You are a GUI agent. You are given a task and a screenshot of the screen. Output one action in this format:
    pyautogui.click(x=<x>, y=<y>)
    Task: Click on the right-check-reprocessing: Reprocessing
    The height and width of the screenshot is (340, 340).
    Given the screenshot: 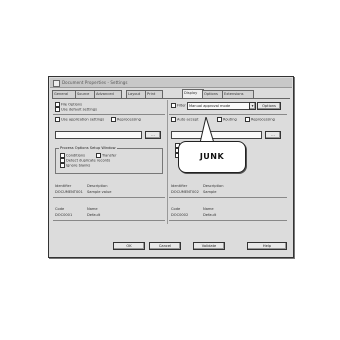 What is the action you would take?
    pyautogui.click(x=260, y=120)
    